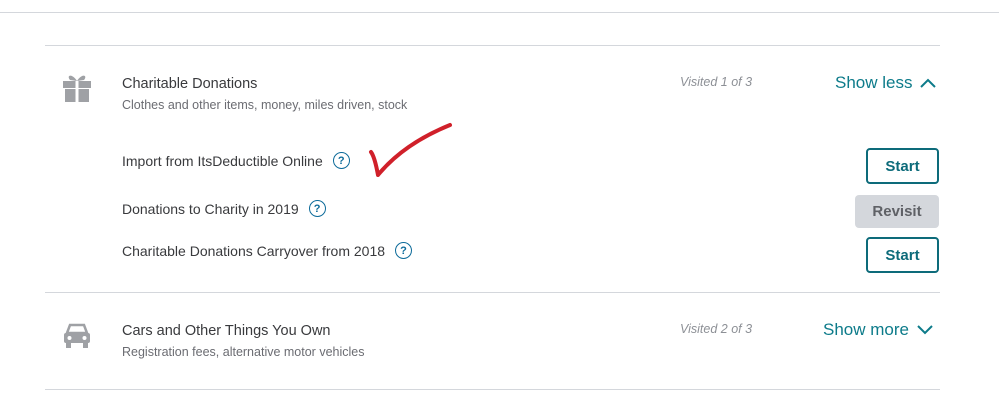  I want to click on chevron-up-icon, so click(928, 83).